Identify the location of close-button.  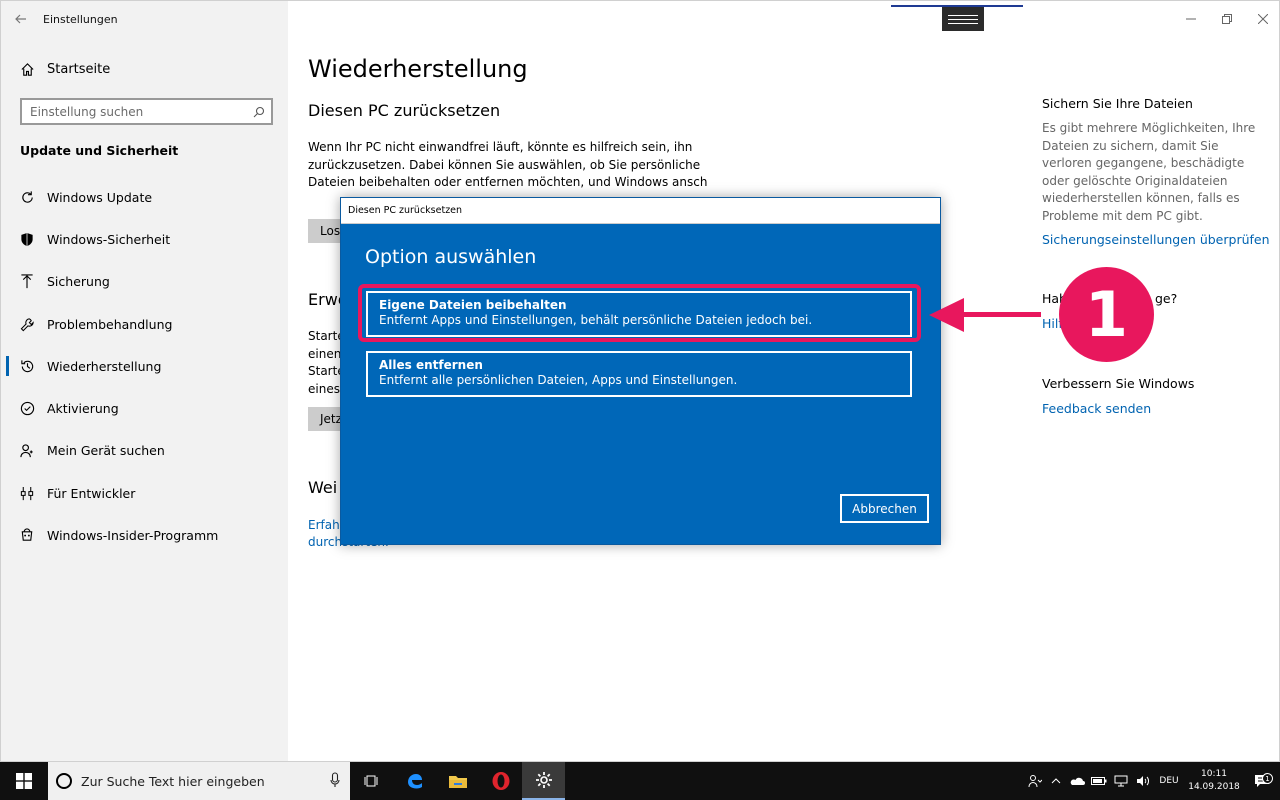
(1262, 19).